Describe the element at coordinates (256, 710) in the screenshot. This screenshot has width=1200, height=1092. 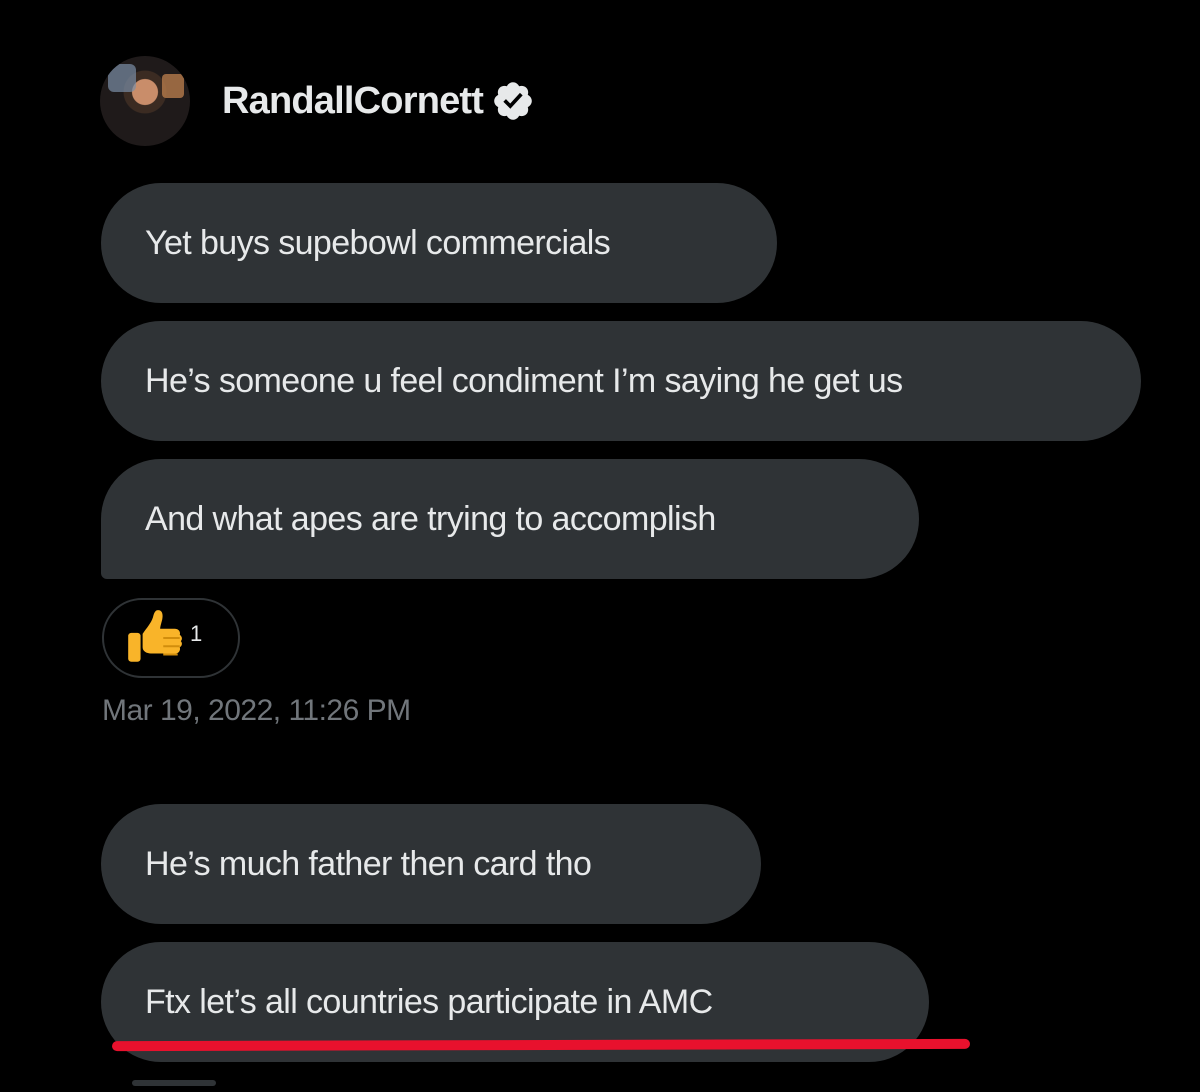
I see `message-timestamp: Mar 19, 2022, 11:26 PM` at that location.